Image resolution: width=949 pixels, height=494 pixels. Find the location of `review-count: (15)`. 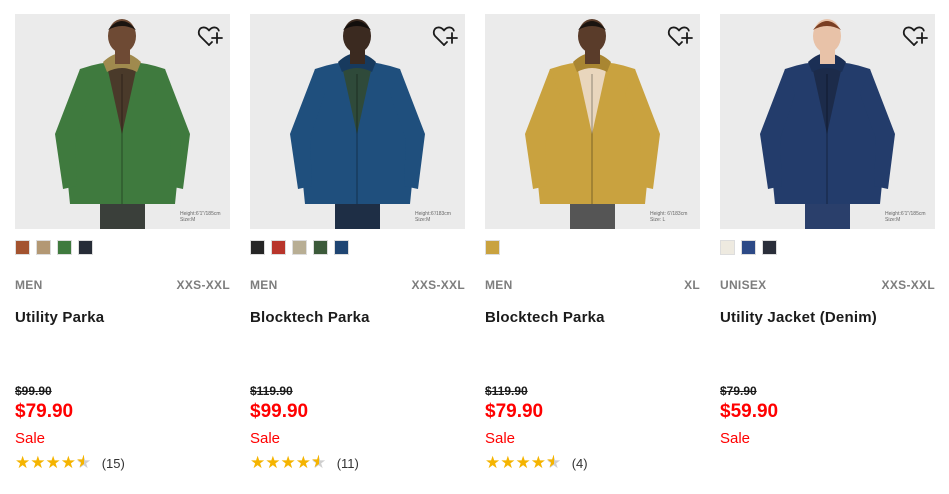

review-count: (15) is located at coordinates (113, 463).